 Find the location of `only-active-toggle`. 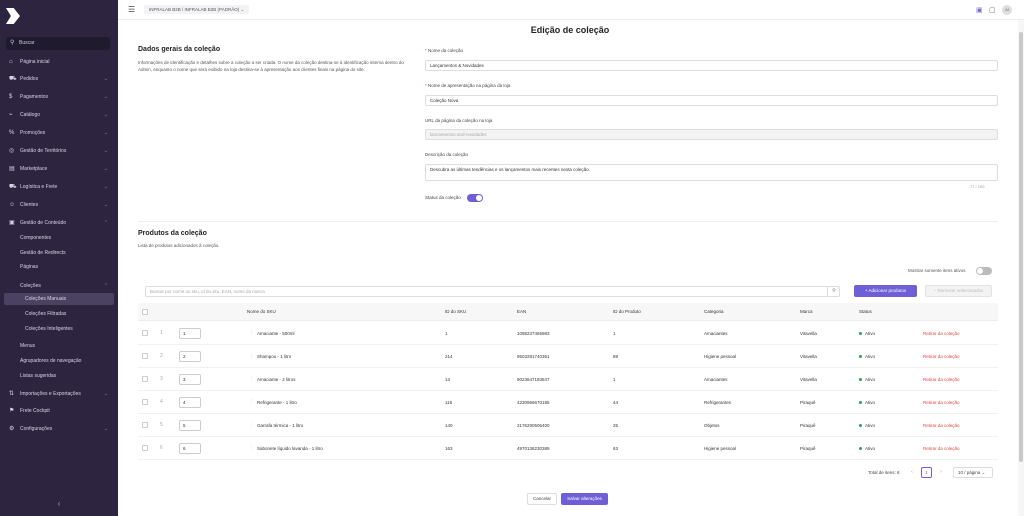

only-active-toggle is located at coordinates (984, 271).